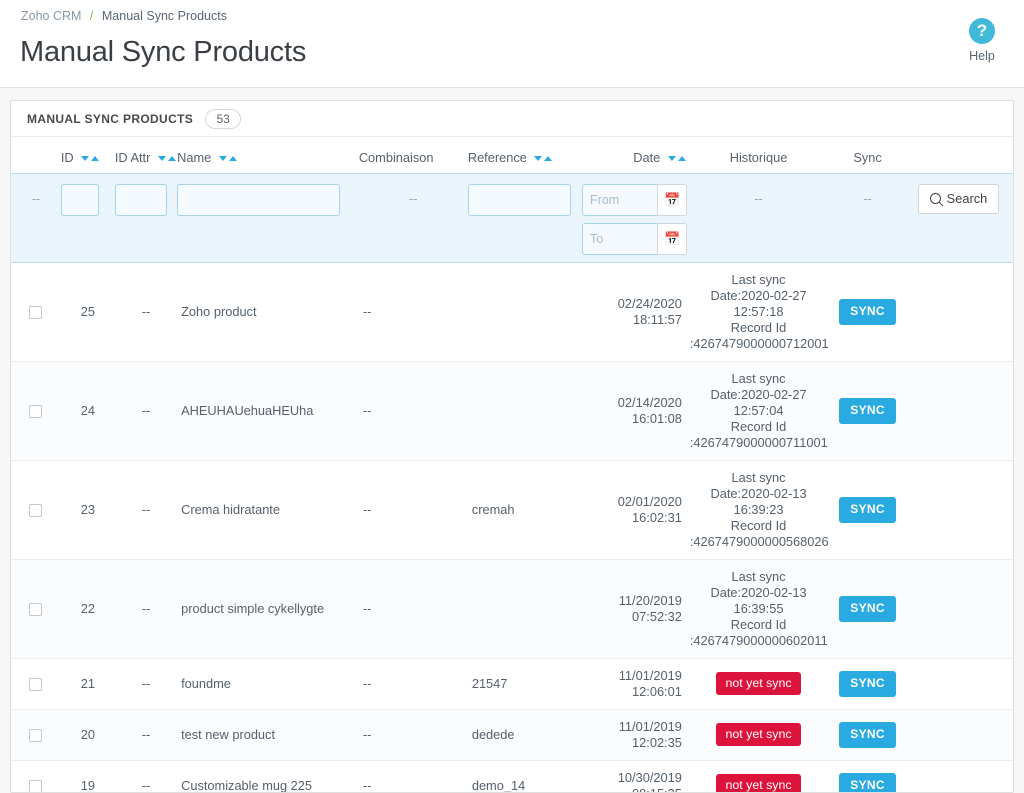 This screenshot has width=1024, height=793. I want to click on help-block: ? Help, so click(982, 40).